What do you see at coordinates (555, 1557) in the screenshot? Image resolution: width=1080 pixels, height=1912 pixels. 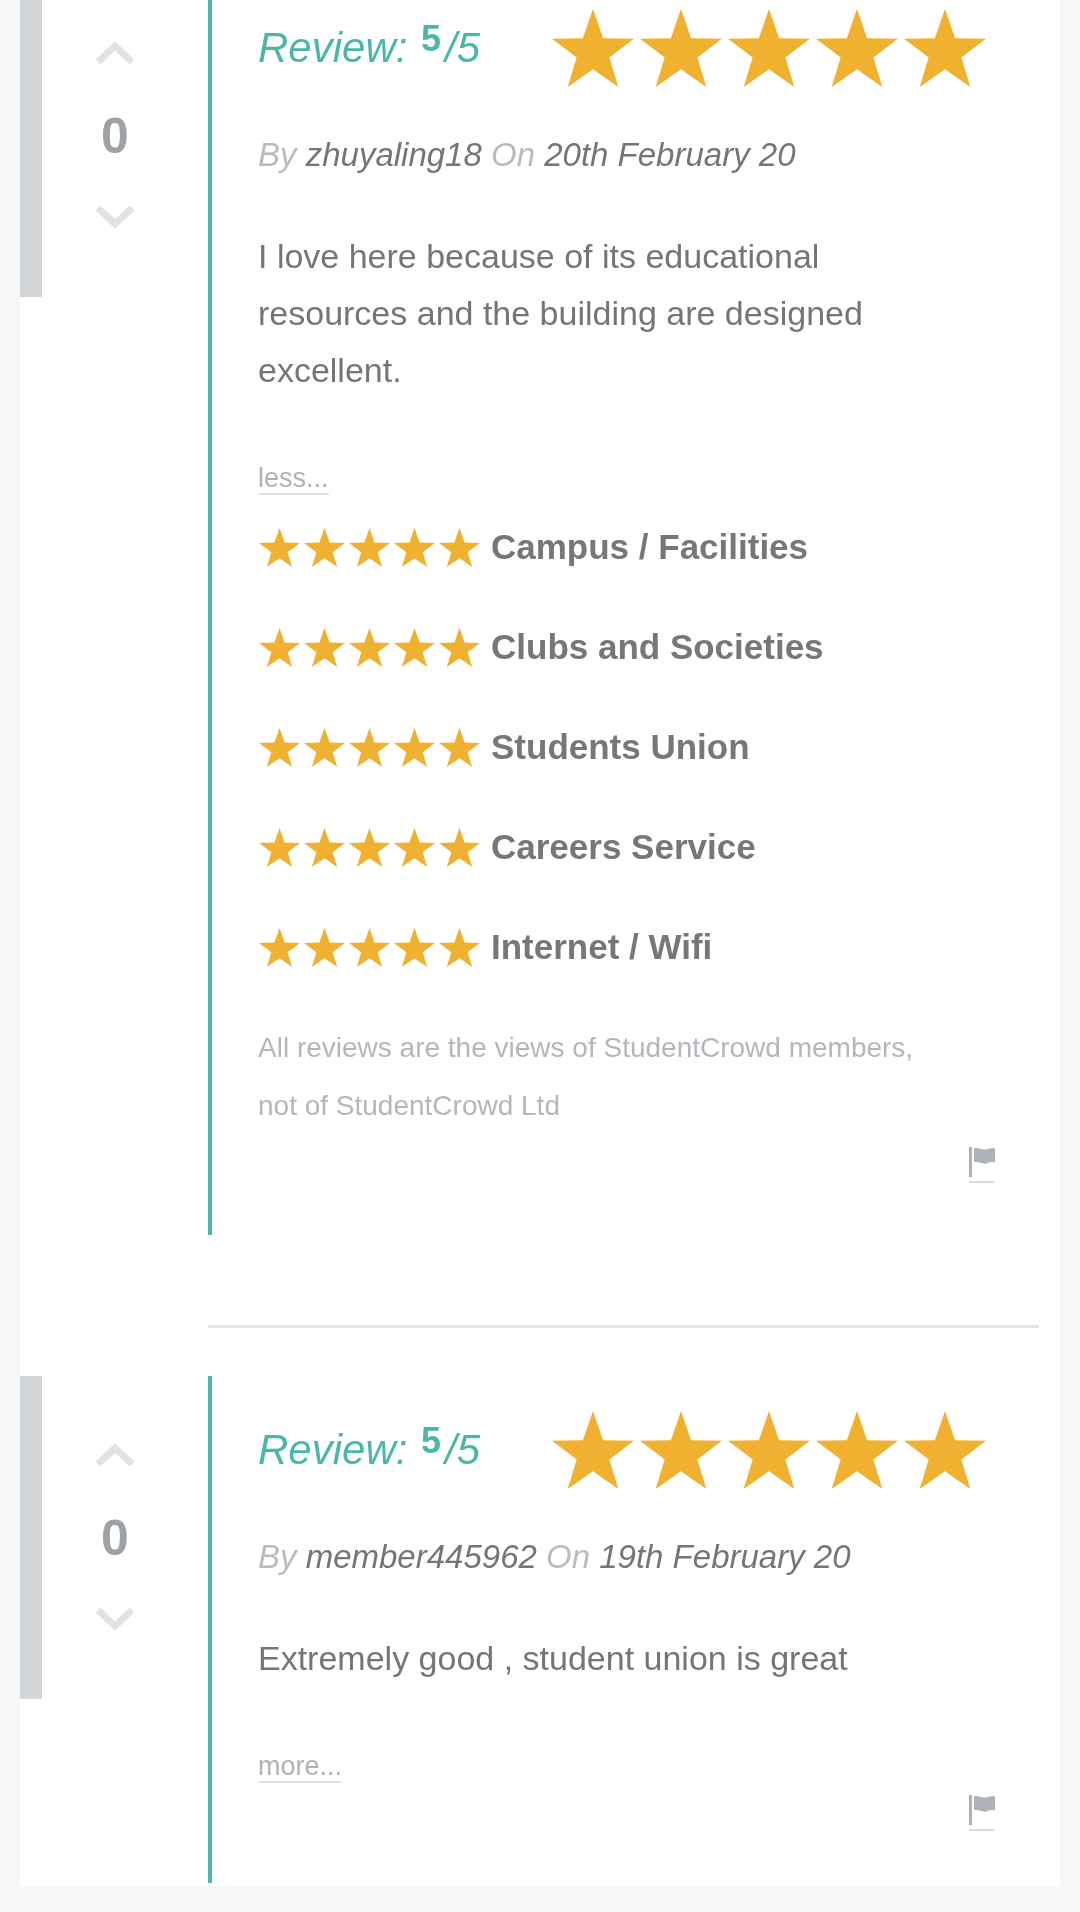 I see `review-byline: By member445962 On 19th February 20` at bounding box center [555, 1557].